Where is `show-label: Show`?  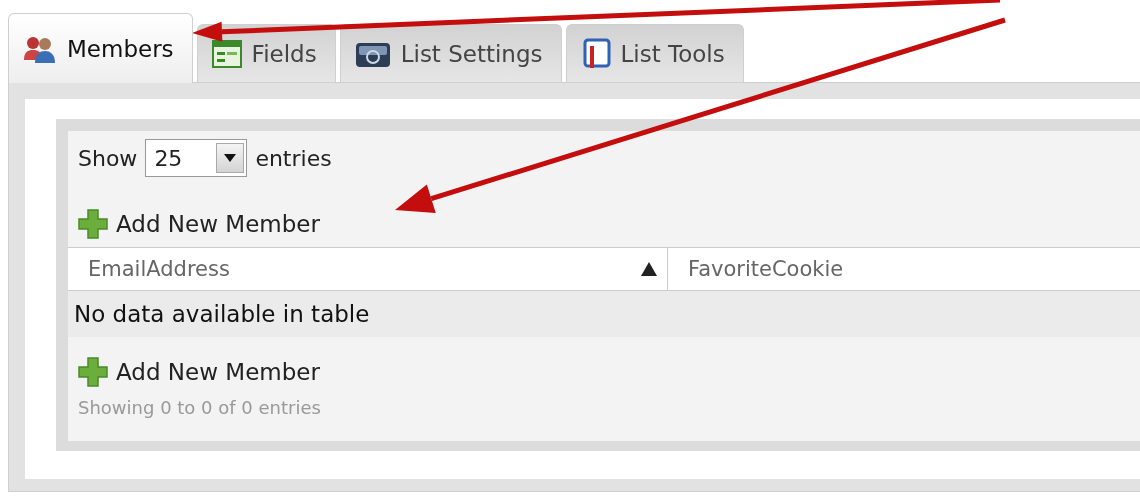 show-label: Show is located at coordinates (108, 158).